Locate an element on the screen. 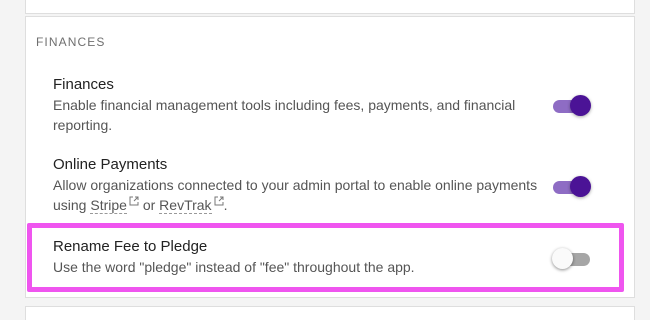 This screenshot has height=320, width=650. description-suffix: . is located at coordinates (225, 205).